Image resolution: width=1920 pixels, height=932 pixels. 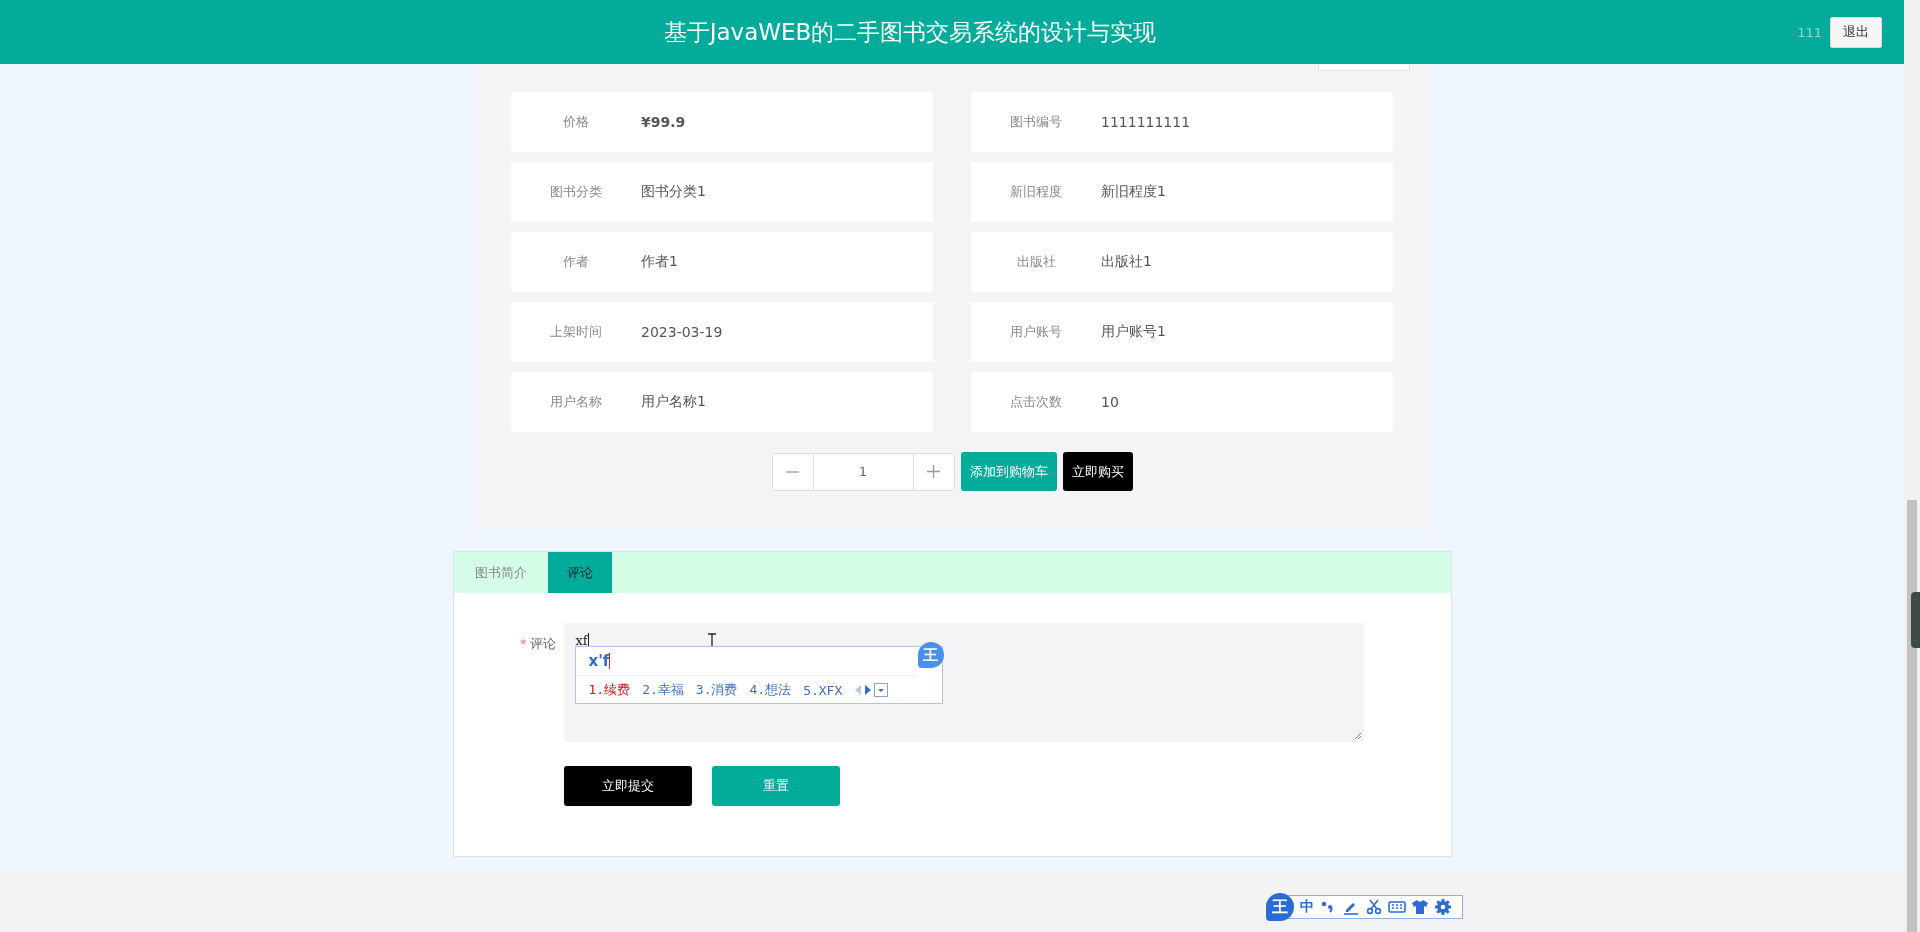 I want to click on field-value: 10, so click(x=1110, y=402).